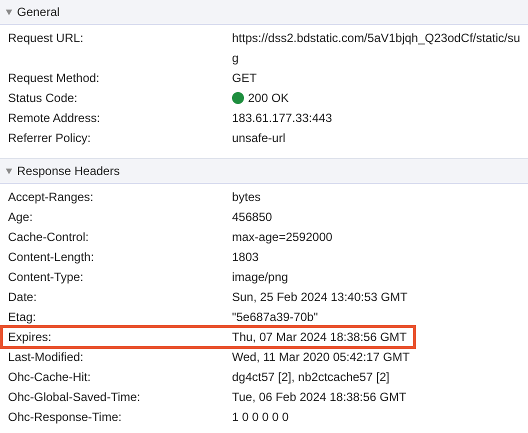 The height and width of the screenshot is (433, 528). What do you see at coordinates (321, 357) in the screenshot?
I see `header-value: Wed, 11 Mar 2020 05:42:17 GMT` at bounding box center [321, 357].